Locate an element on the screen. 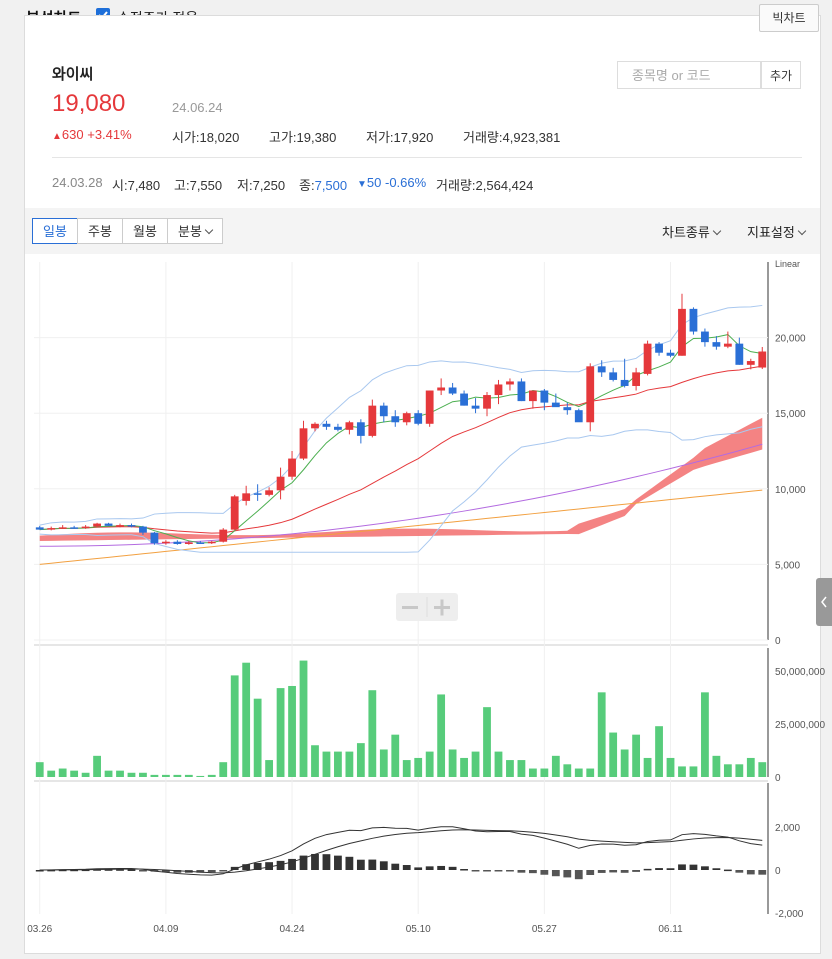 Image resolution: width=832 pixels, height=959 pixels. price-tick-label: 0 is located at coordinates (778, 641).